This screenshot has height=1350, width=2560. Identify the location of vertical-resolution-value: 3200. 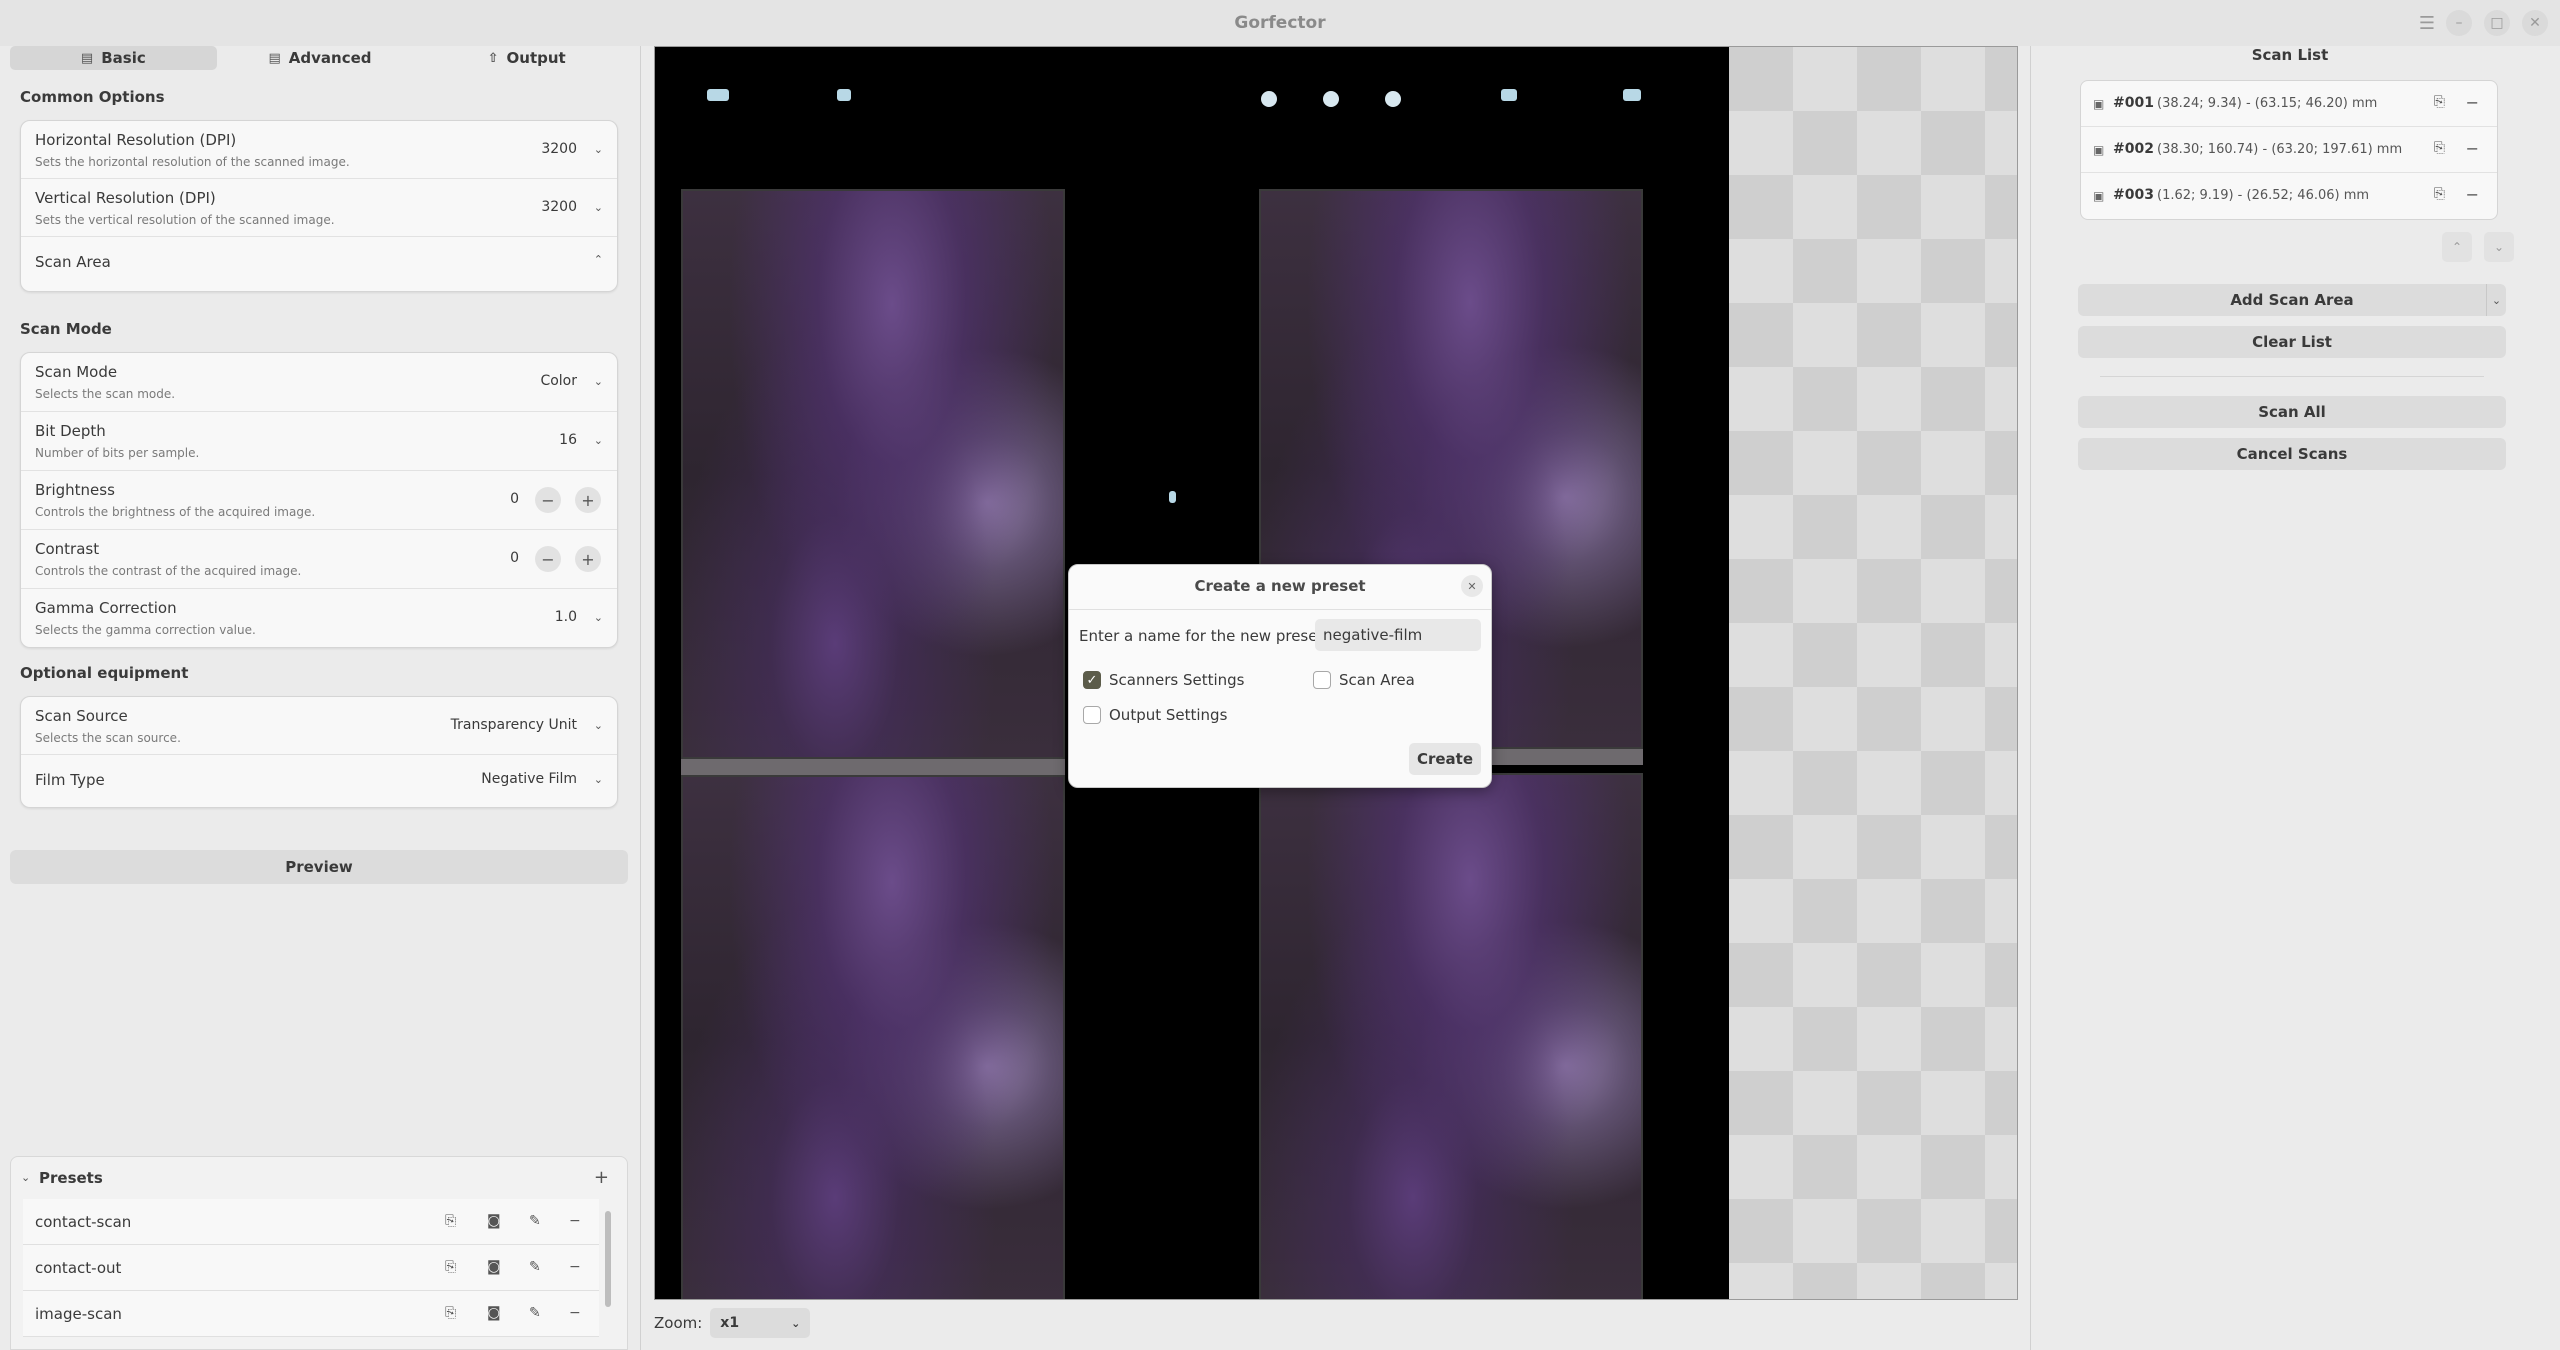
(559, 207).